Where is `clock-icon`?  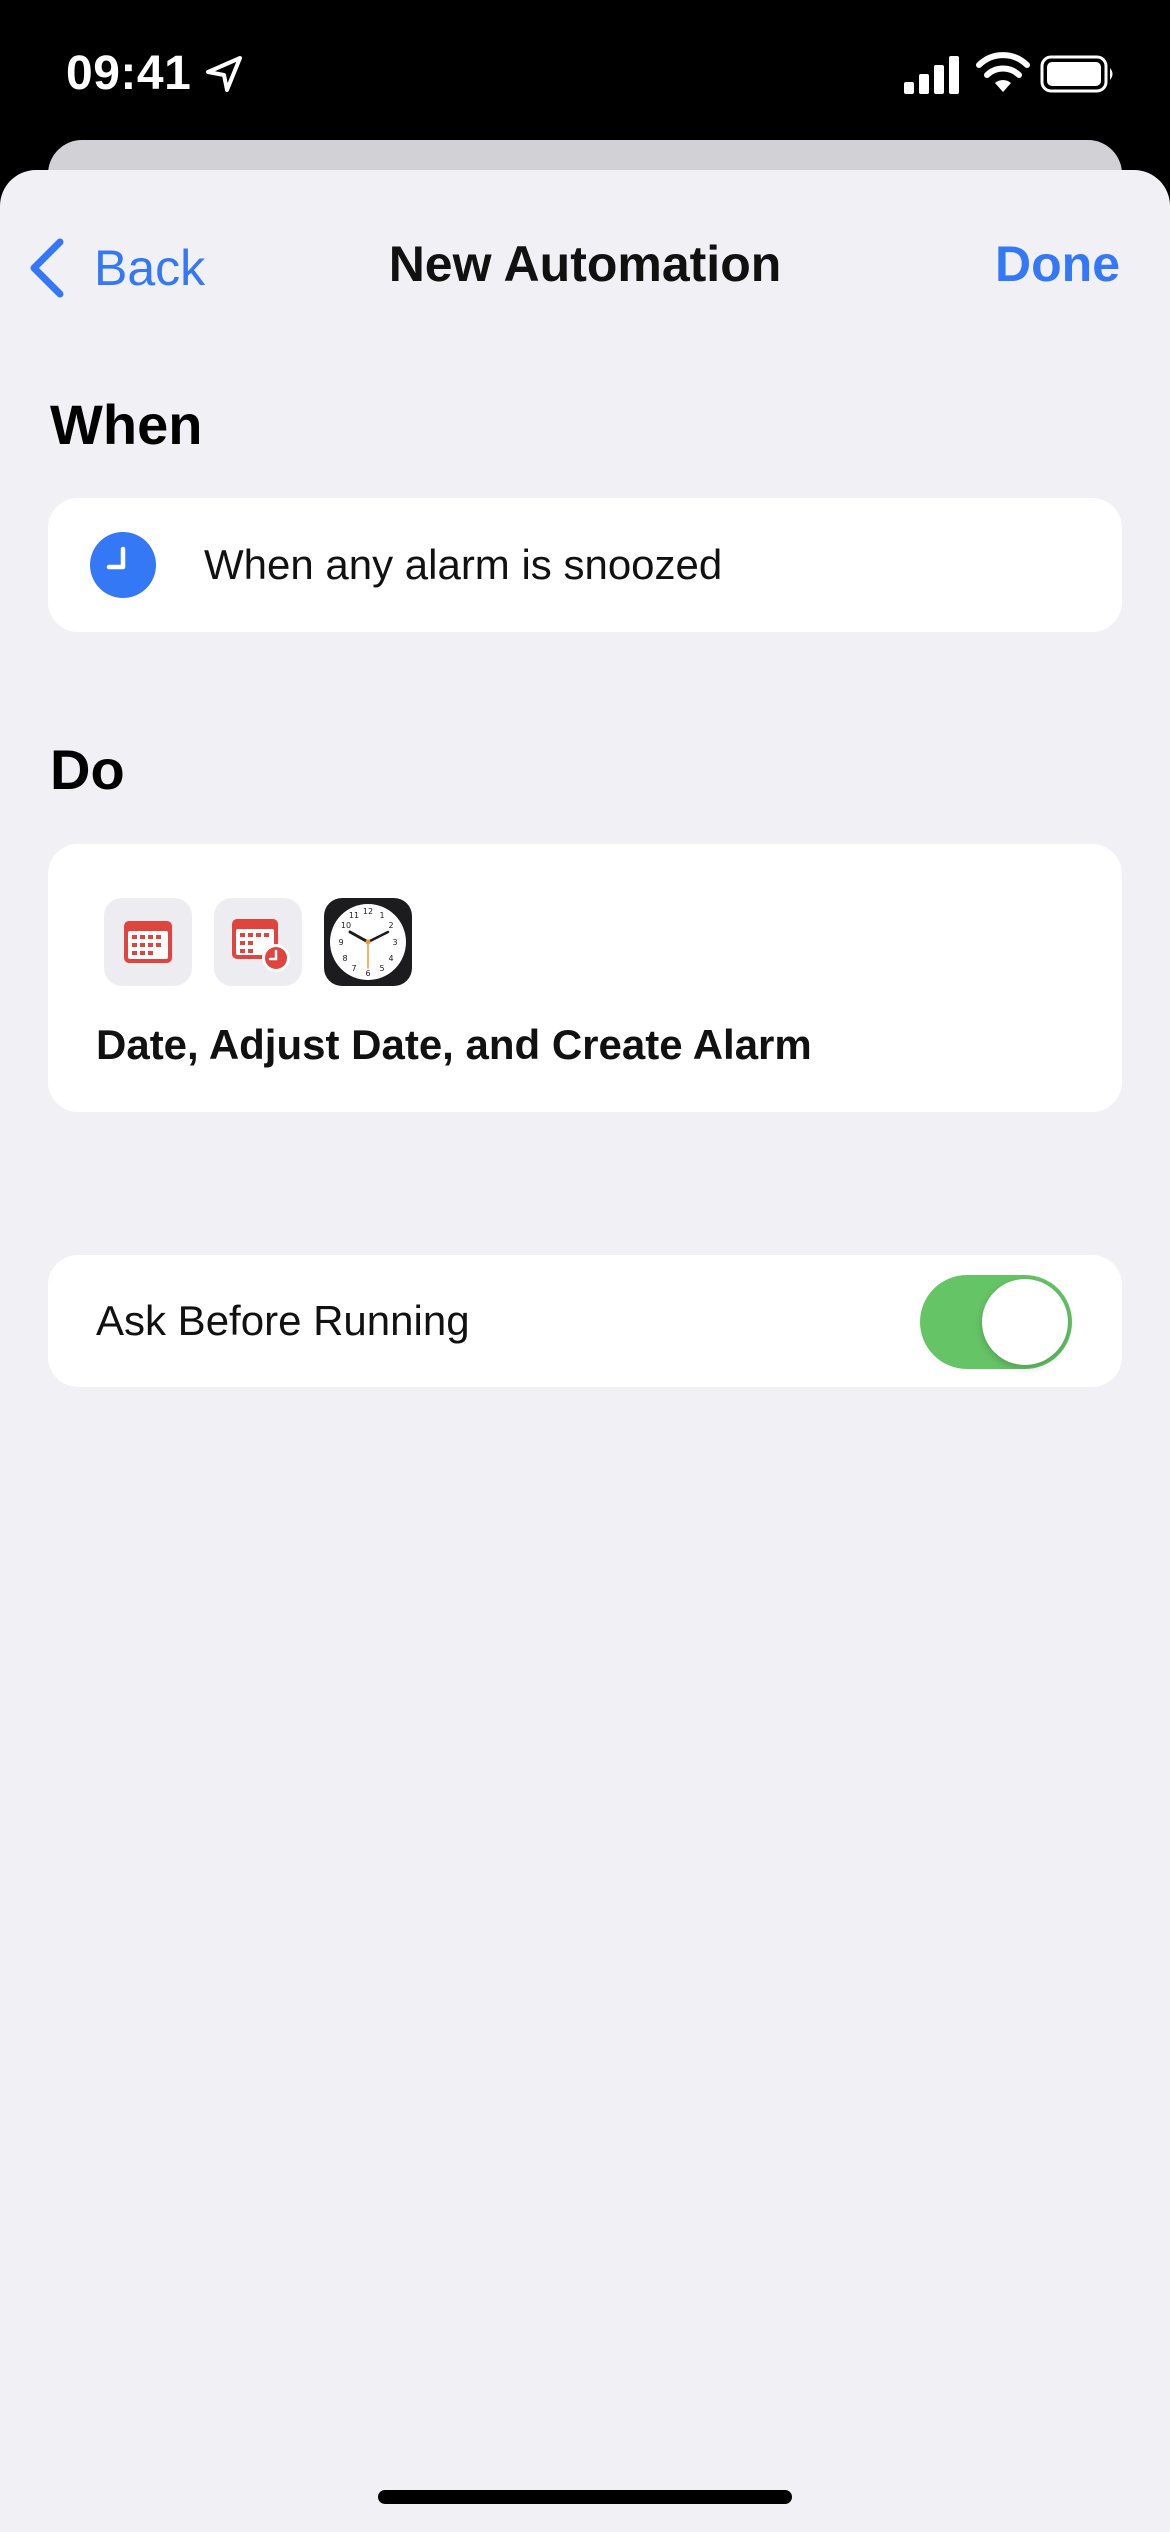
clock-icon is located at coordinates (123, 565).